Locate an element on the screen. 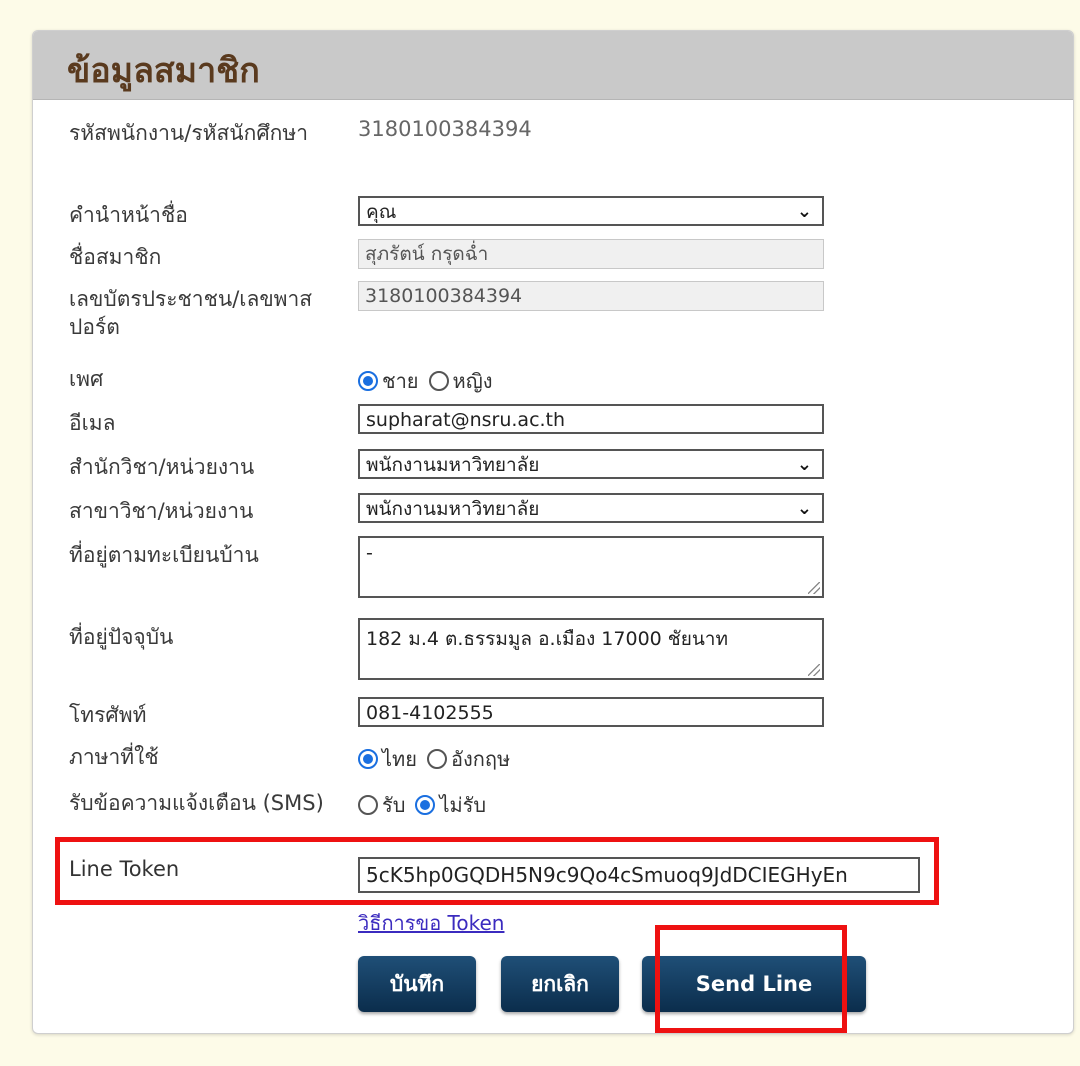 The height and width of the screenshot is (1066, 1080). faculty-value: พนักงานมหาวิทยาลัย is located at coordinates (453, 465).